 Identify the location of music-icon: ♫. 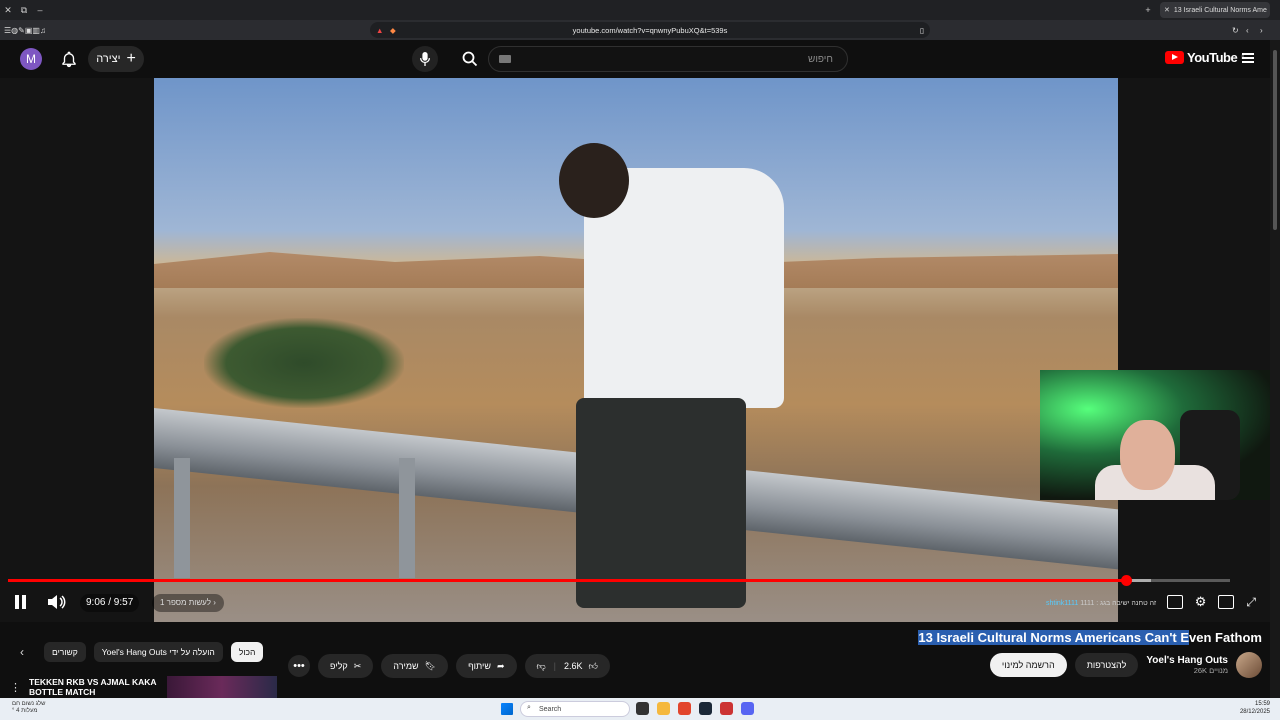
(43, 30).